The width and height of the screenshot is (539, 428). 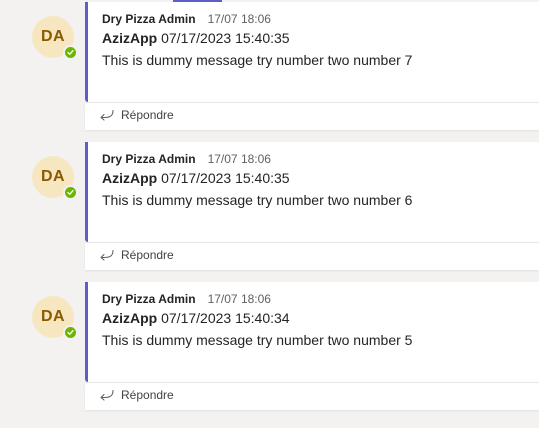 I want to click on app-line: AzizApp 07/17/2023 15:40:34, so click(x=196, y=318).